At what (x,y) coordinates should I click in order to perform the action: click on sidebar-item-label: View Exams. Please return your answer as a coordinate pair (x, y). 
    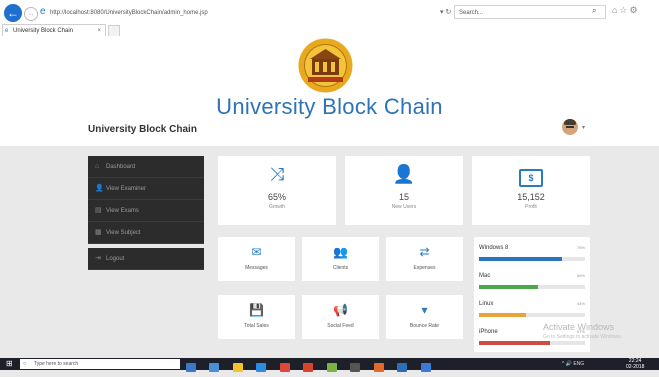
    Looking at the image, I should click on (122, 211).